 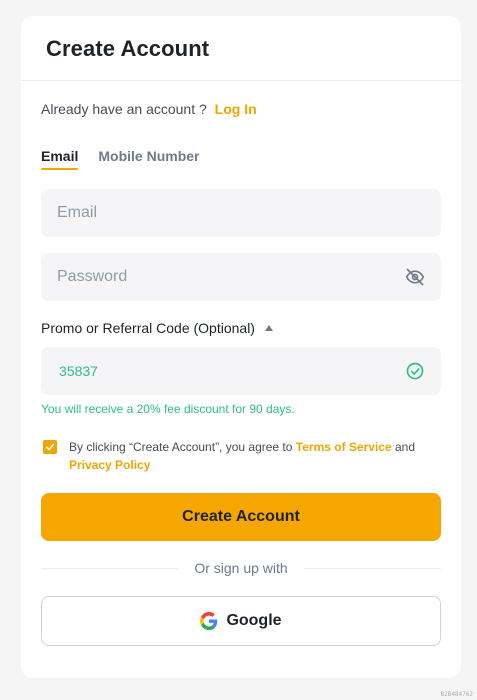 What do you see at coordinates (236, 109) in the screenshot?
I see `login-link: Log In` at bounding box center [236, 109].